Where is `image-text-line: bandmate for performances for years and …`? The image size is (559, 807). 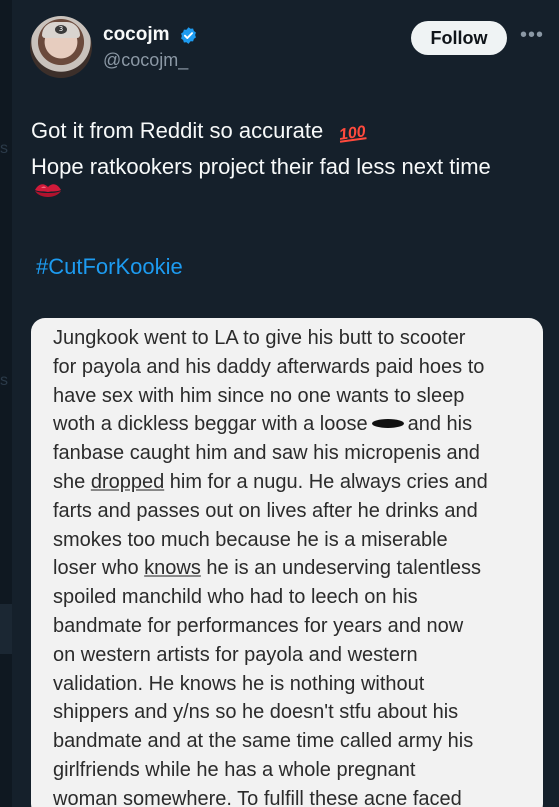
image-text-line: bandmate for performances for years and … is located at coordinates (258, 625).